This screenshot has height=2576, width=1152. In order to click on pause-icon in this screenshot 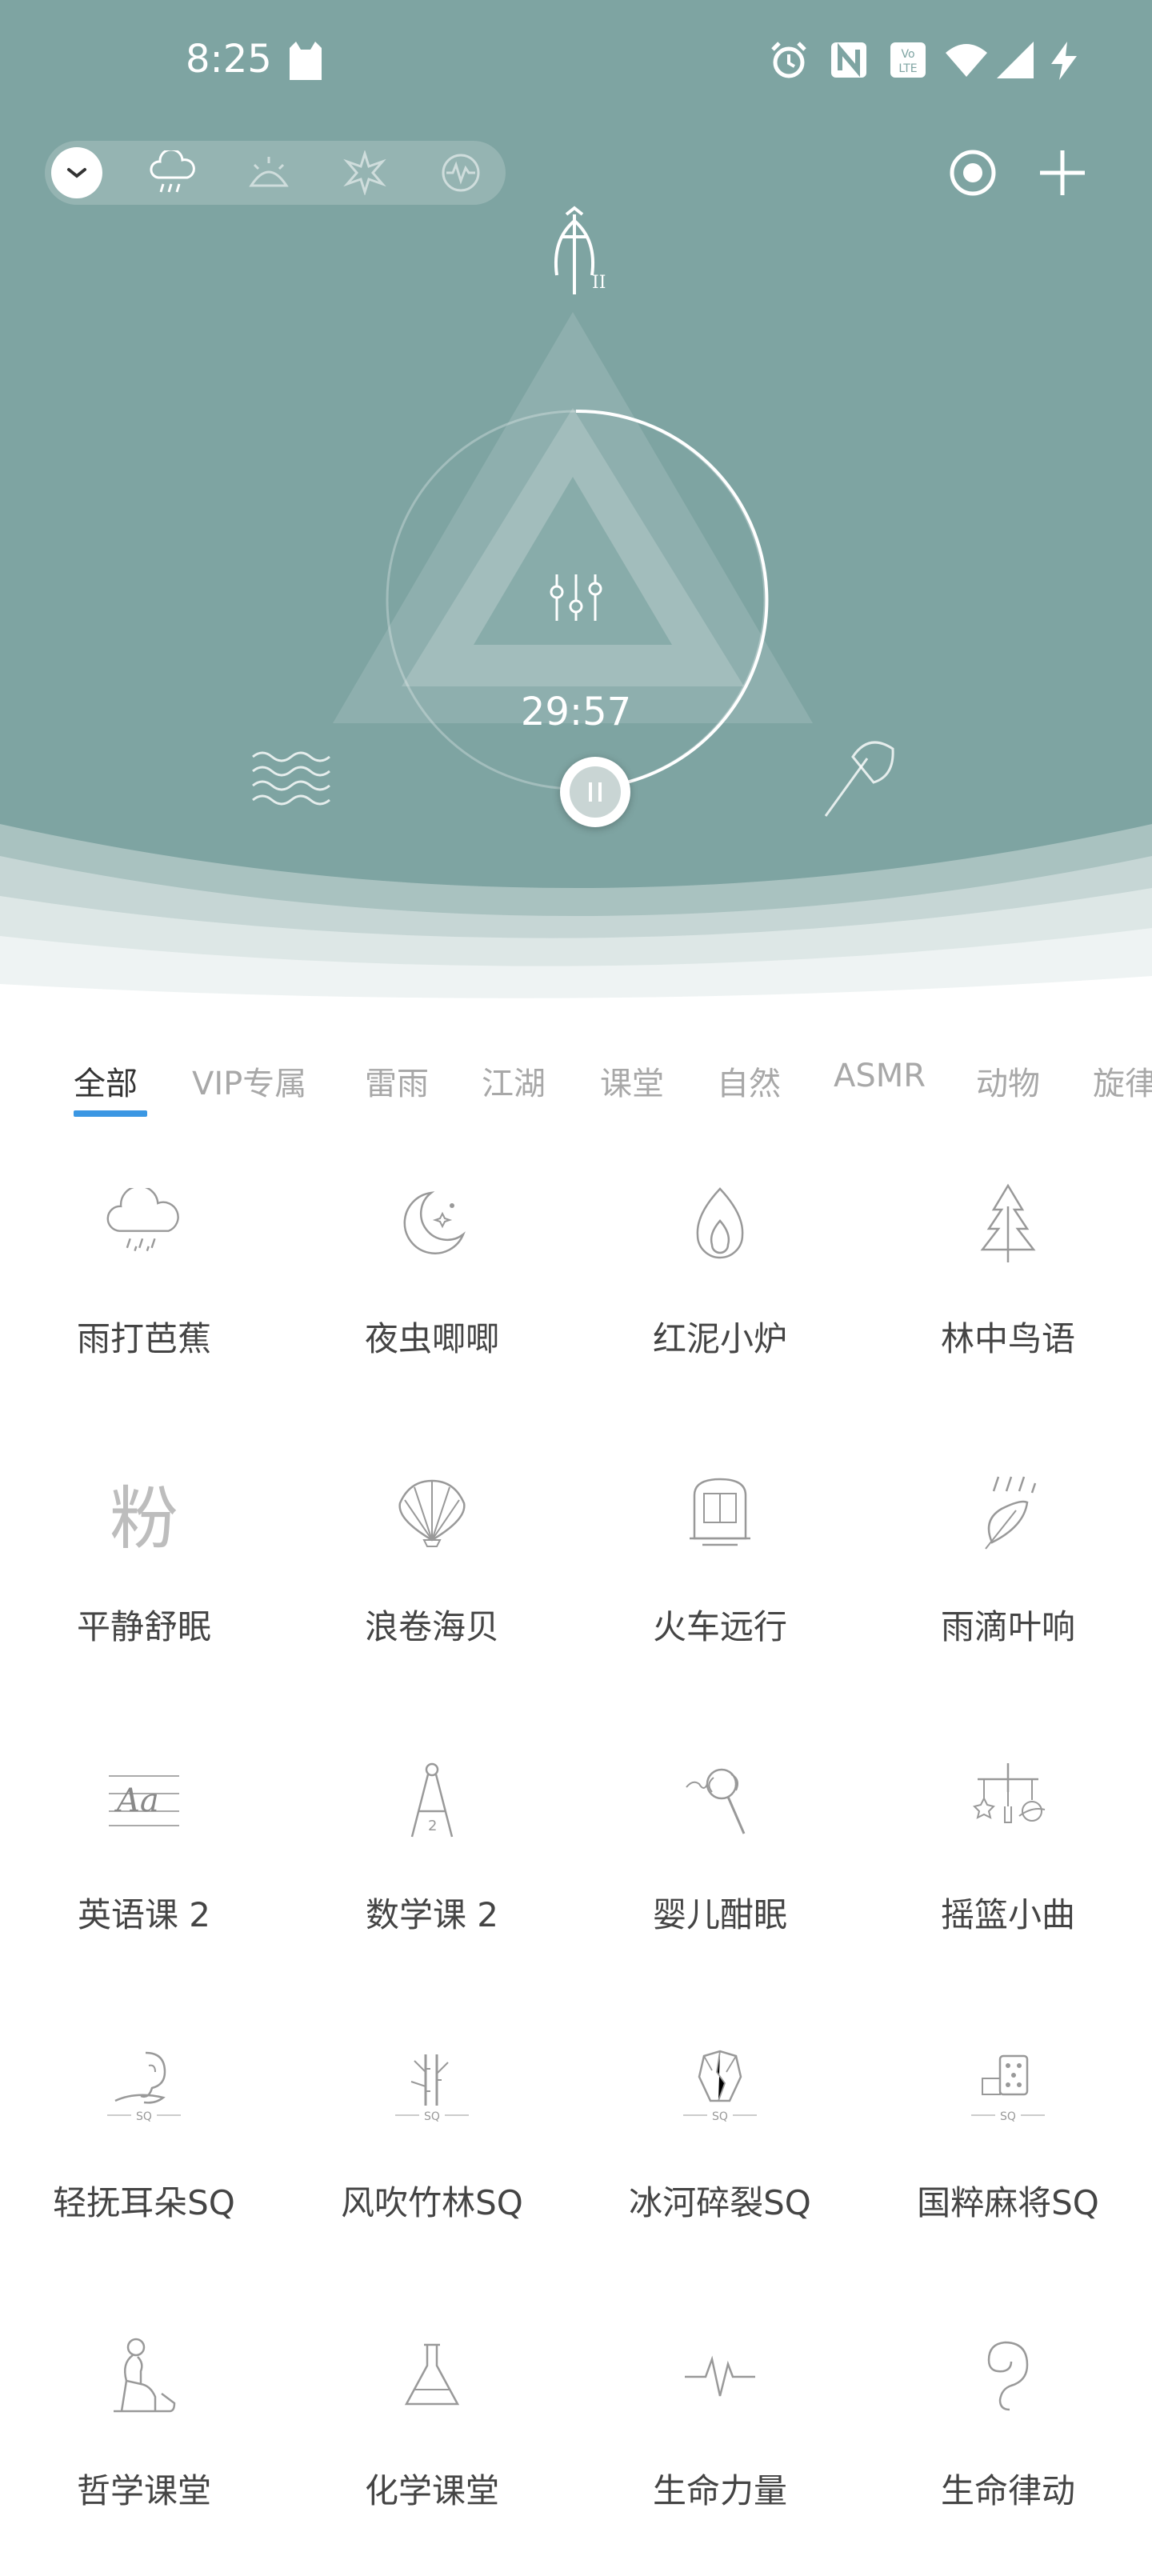, I will do `click(595, 792)`.